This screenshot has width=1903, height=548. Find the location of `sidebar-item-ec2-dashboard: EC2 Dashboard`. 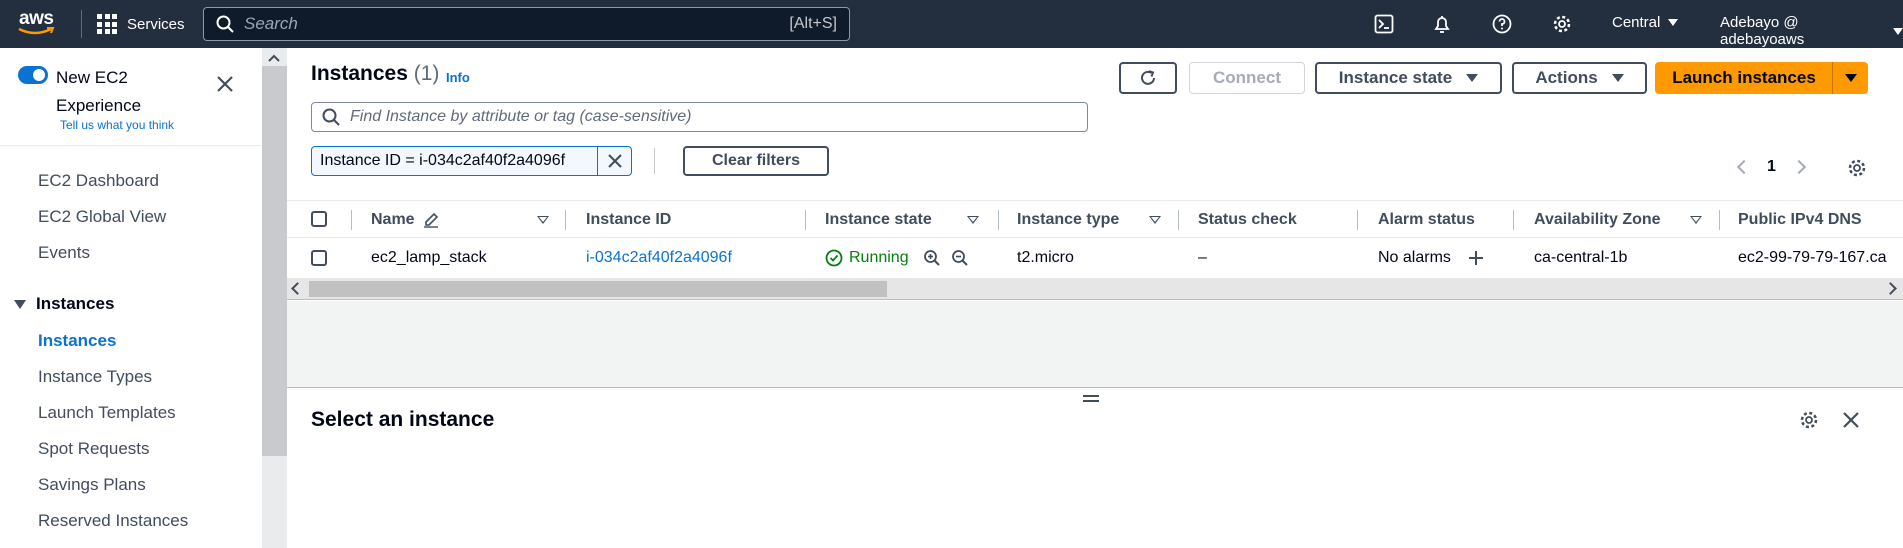

sidebar-item-ec2-dashboard: EC2 Dashboard is located at coordinates (98, 181).